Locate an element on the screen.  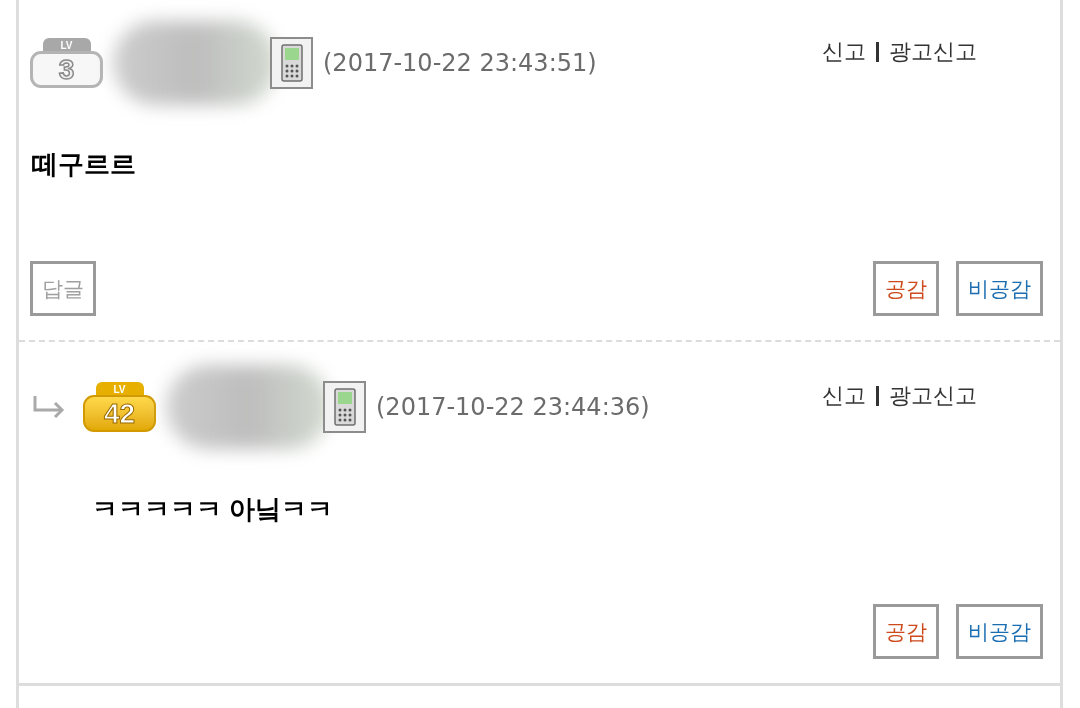
timestamp: (2017-10-22 23:44:36) is located at coordinates (513, 407).